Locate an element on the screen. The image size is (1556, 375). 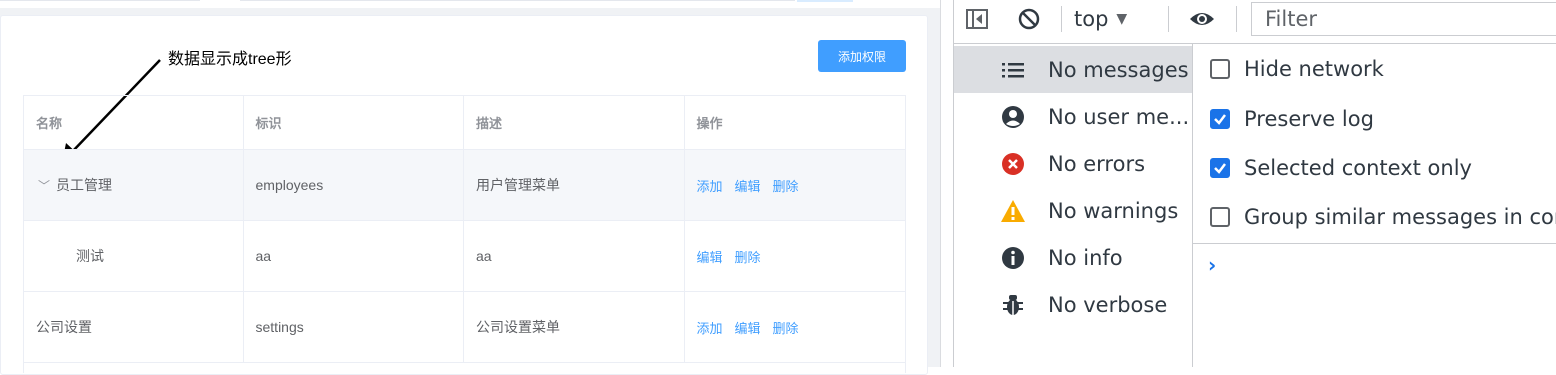
preserve-log-option: Preserve log is located at coordinates (1292, 119).